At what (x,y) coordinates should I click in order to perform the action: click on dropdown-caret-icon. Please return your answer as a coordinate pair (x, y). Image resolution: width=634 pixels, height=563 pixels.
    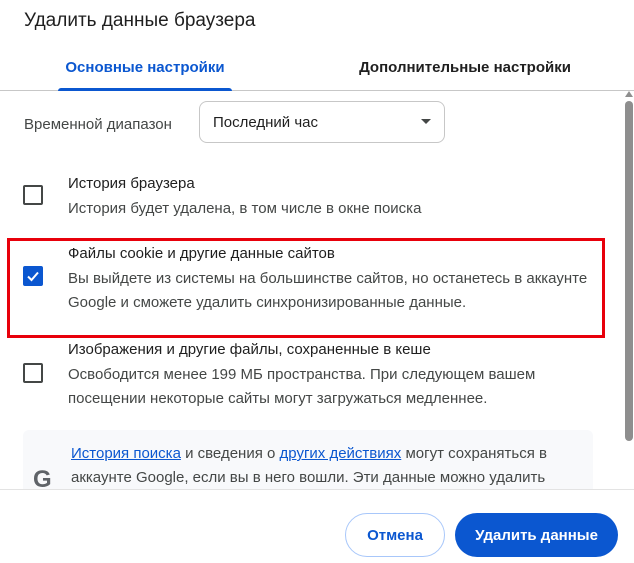
    Looking at the image, I should click on (426, 121).